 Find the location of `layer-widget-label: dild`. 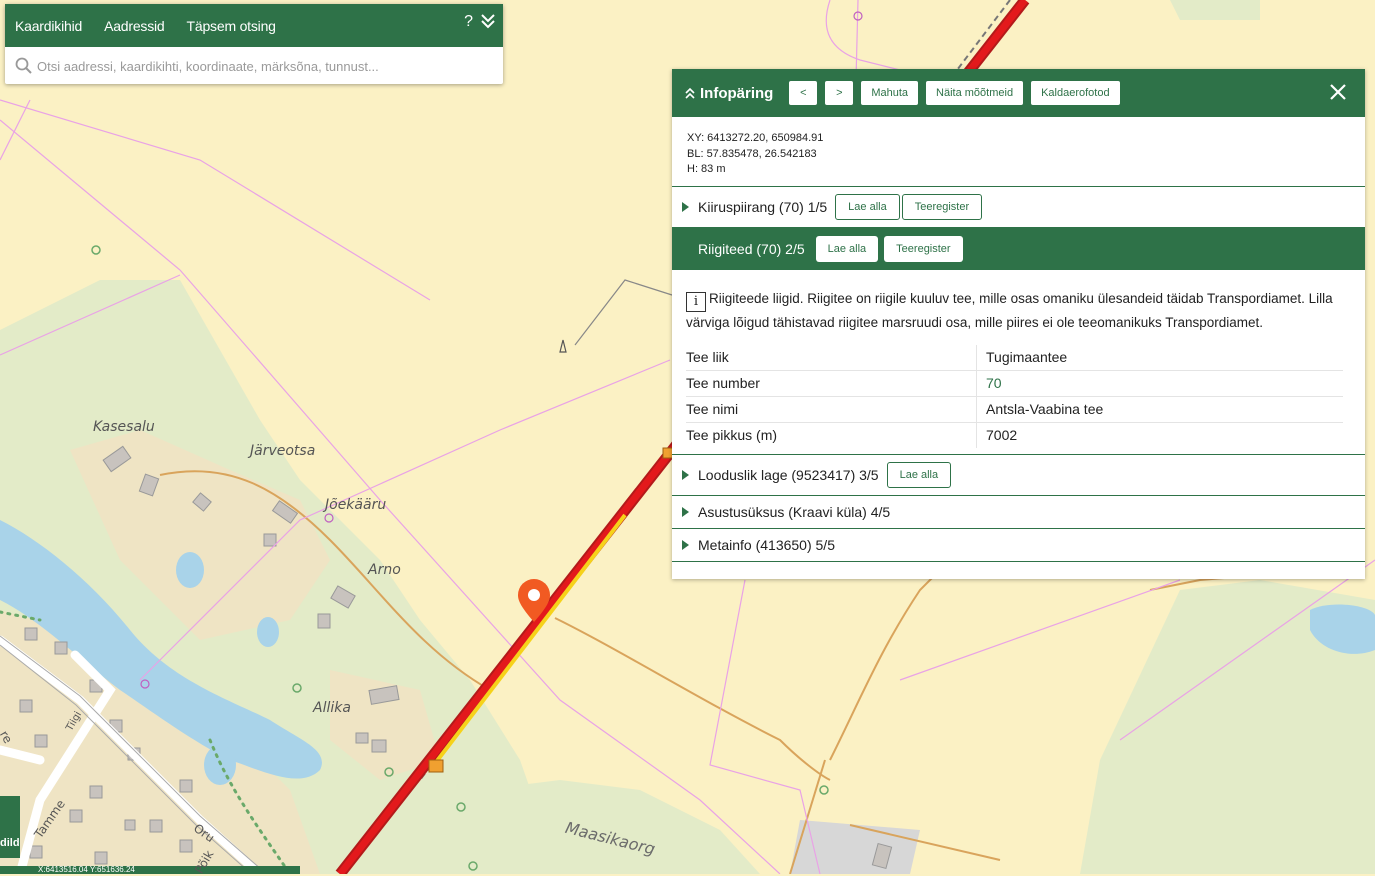

layer-widget-label: dild is located at coordinates (10, 843).